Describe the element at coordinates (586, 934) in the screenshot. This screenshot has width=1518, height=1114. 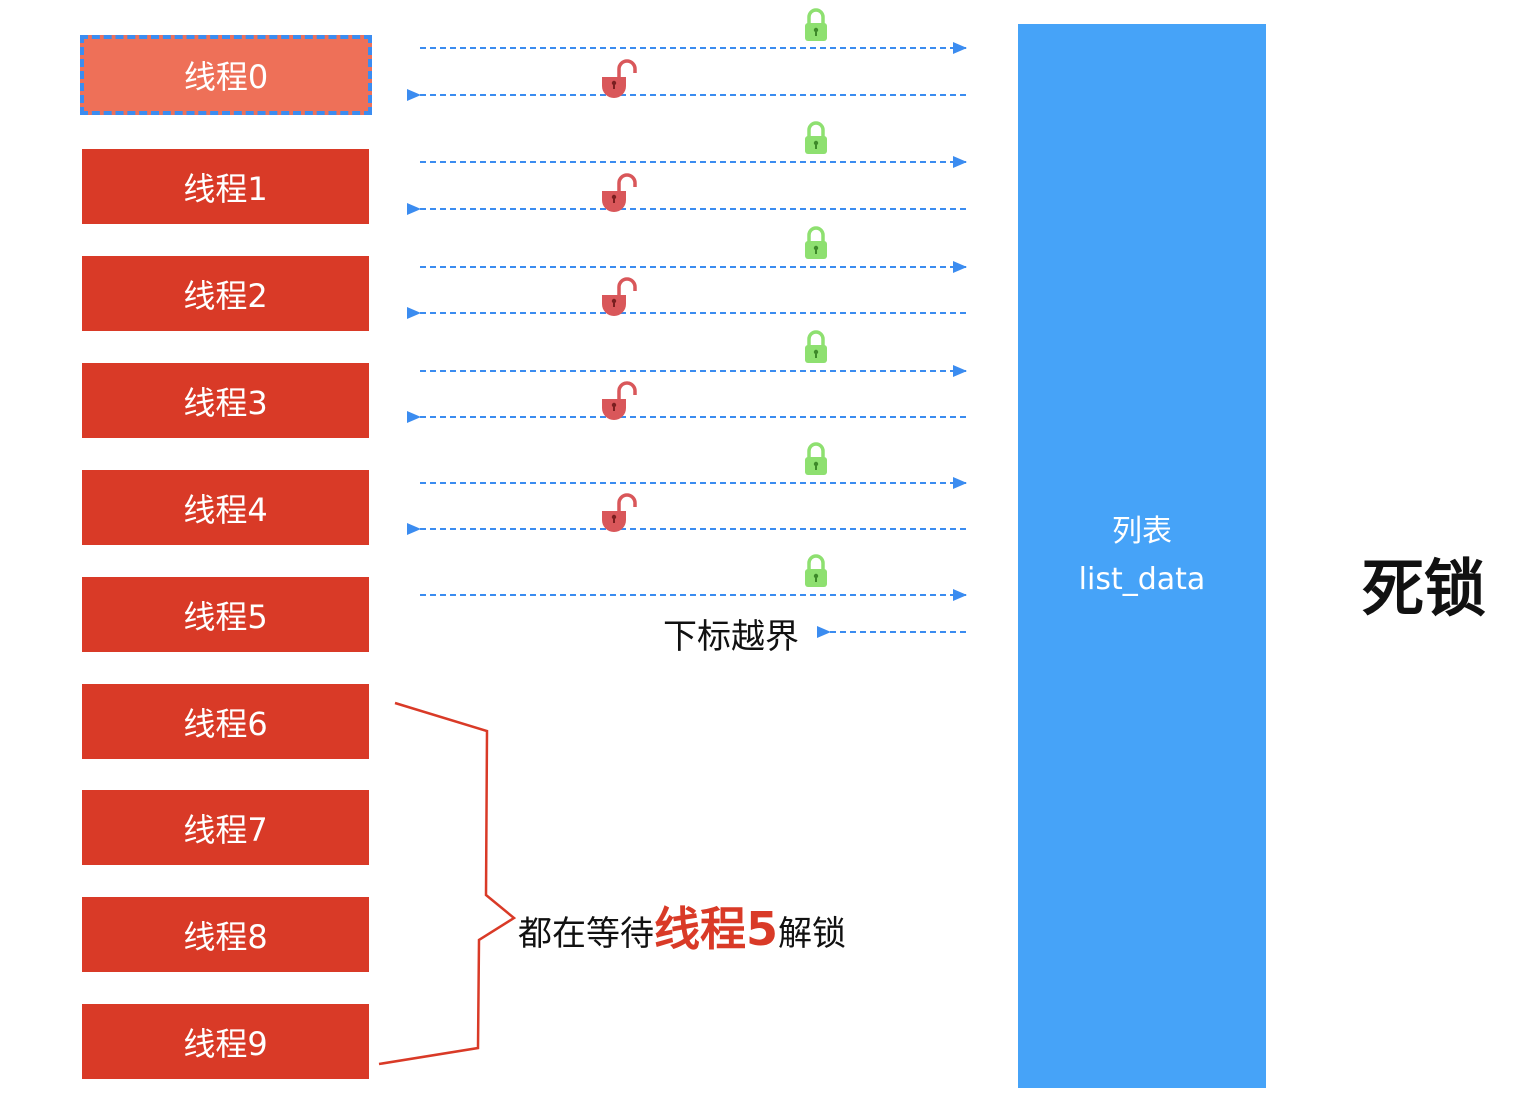
I see `waiting-note-prefix: 都在等待` at that location.